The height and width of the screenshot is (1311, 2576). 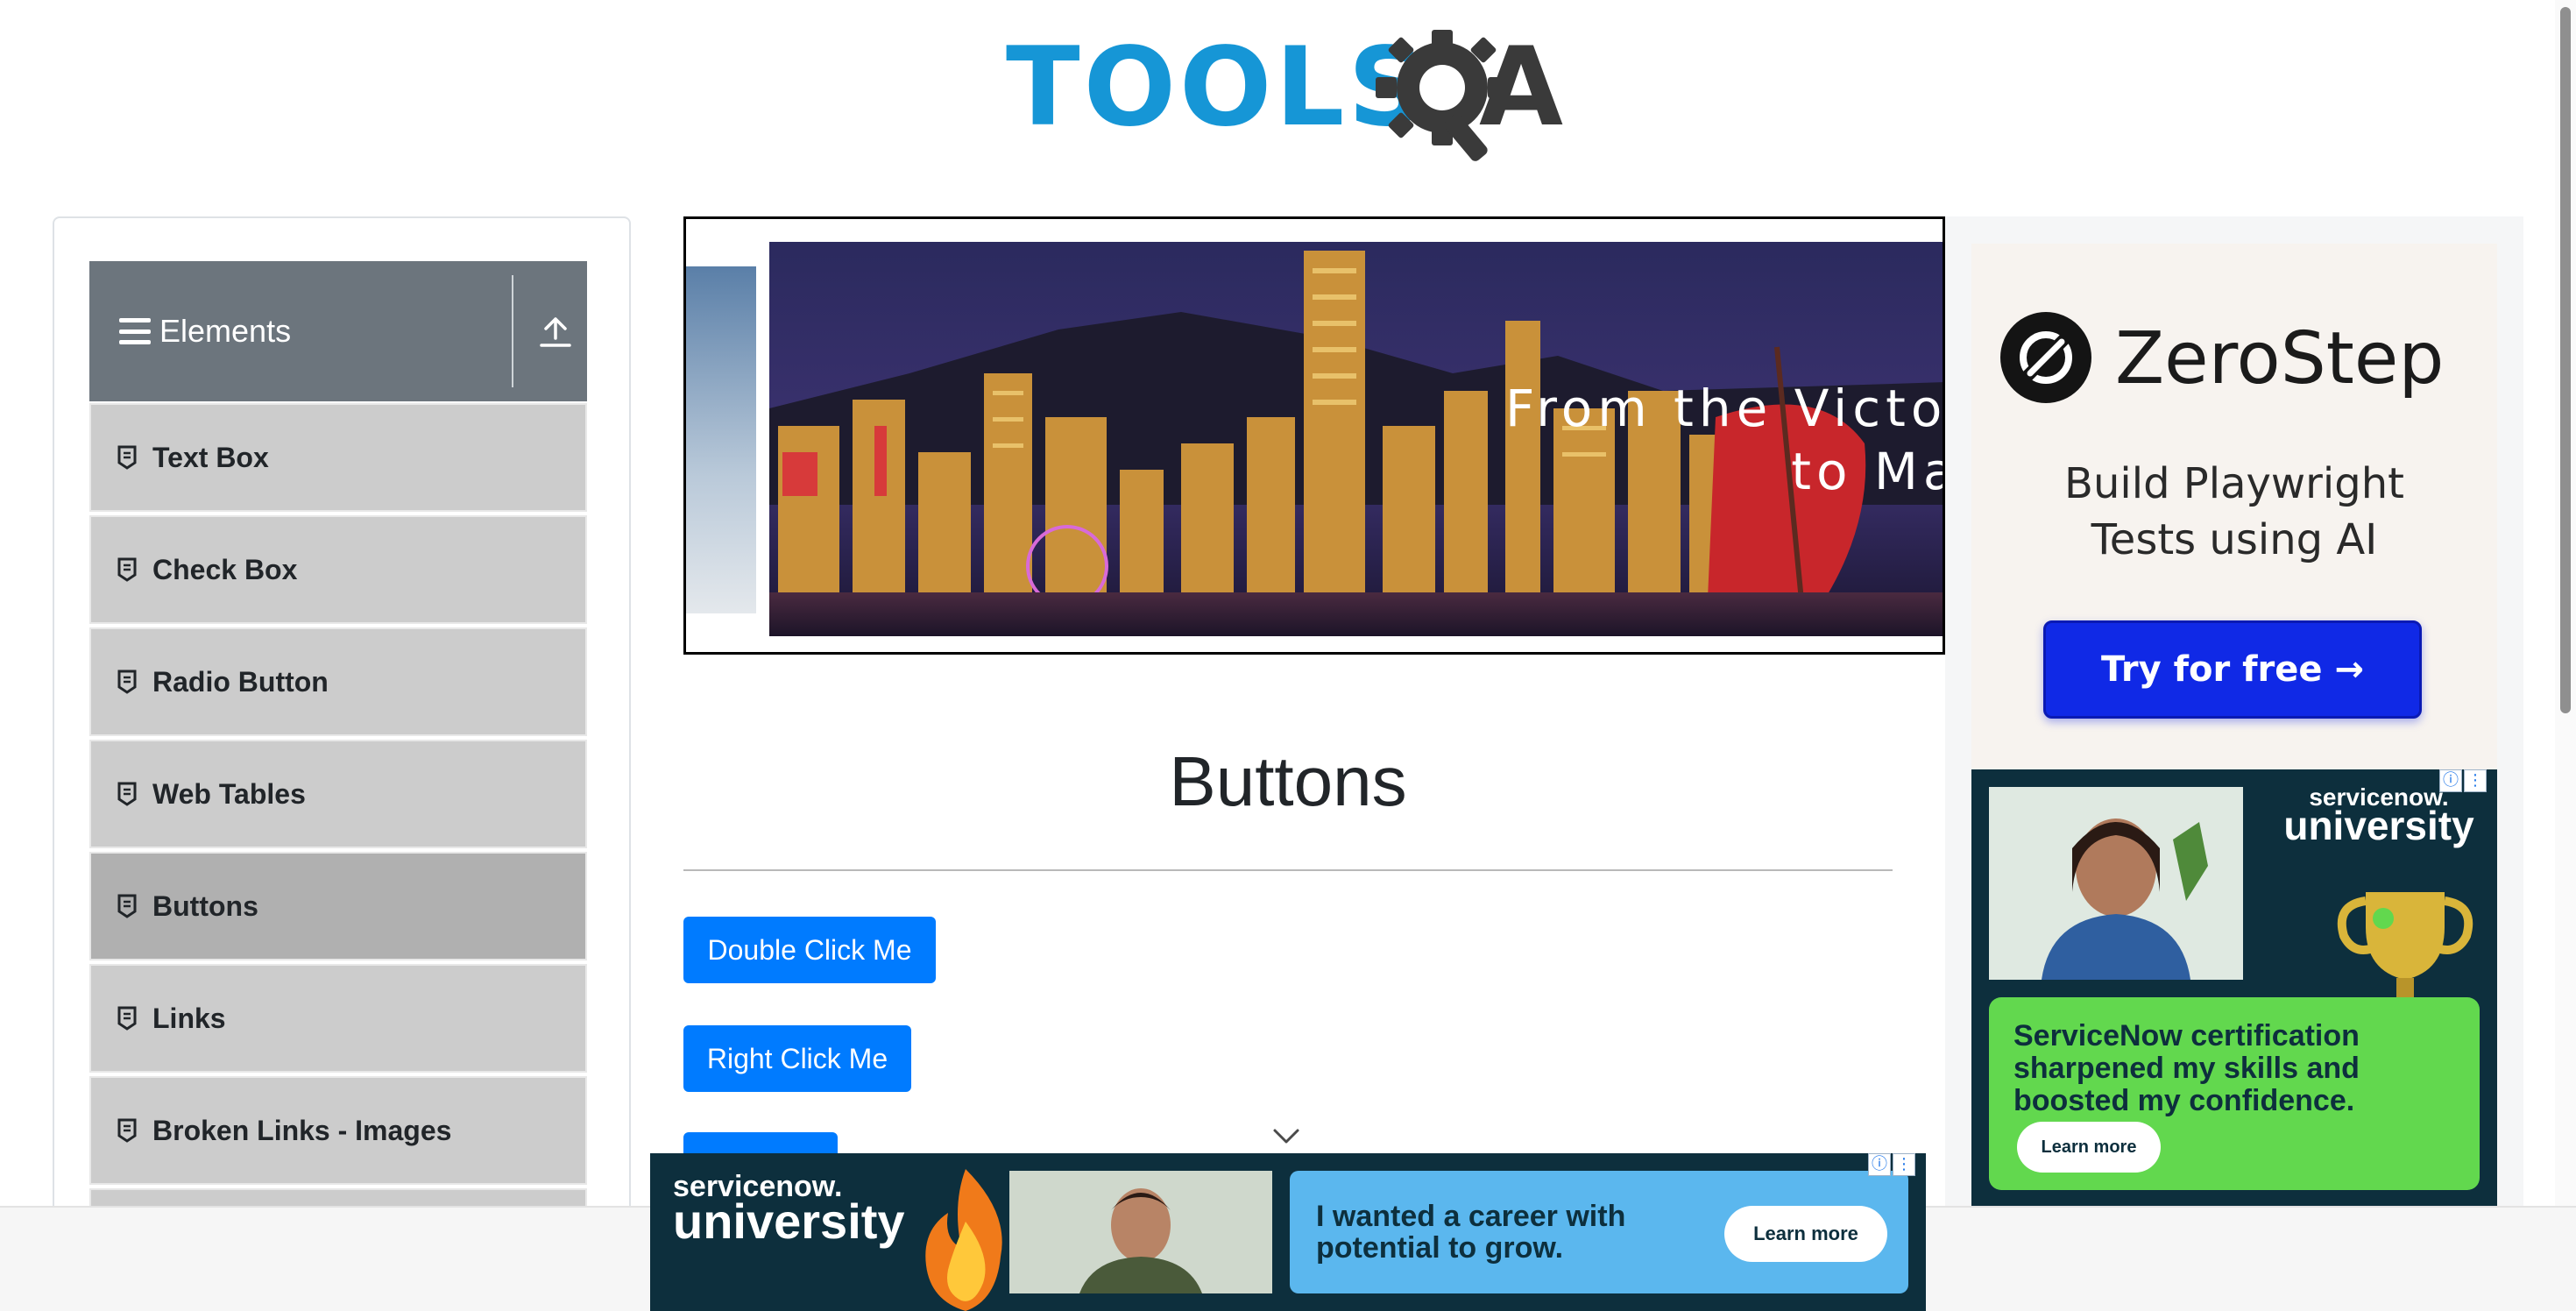 What do you see at coordinates (512, 331) in the screenshot?
I see `header-divider` at bounding box center [512, 331].